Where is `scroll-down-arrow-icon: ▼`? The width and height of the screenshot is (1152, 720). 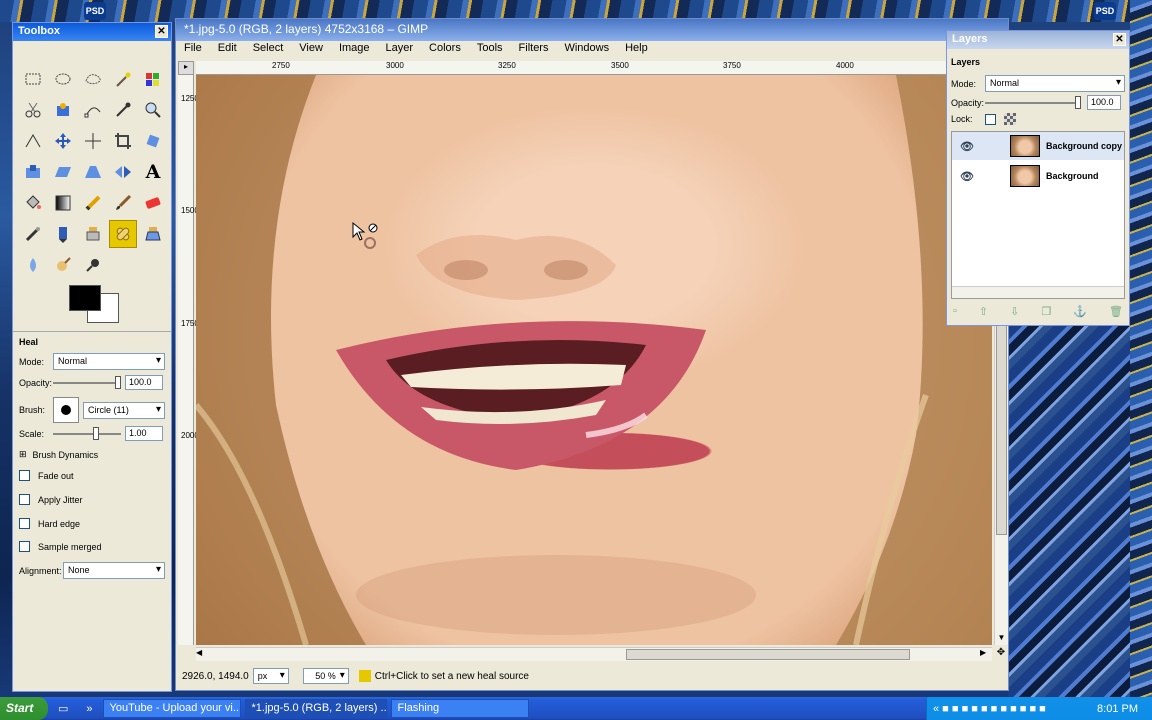
scroll-down-arrow-icon: ▼ is located at coordinates (1001, 639).